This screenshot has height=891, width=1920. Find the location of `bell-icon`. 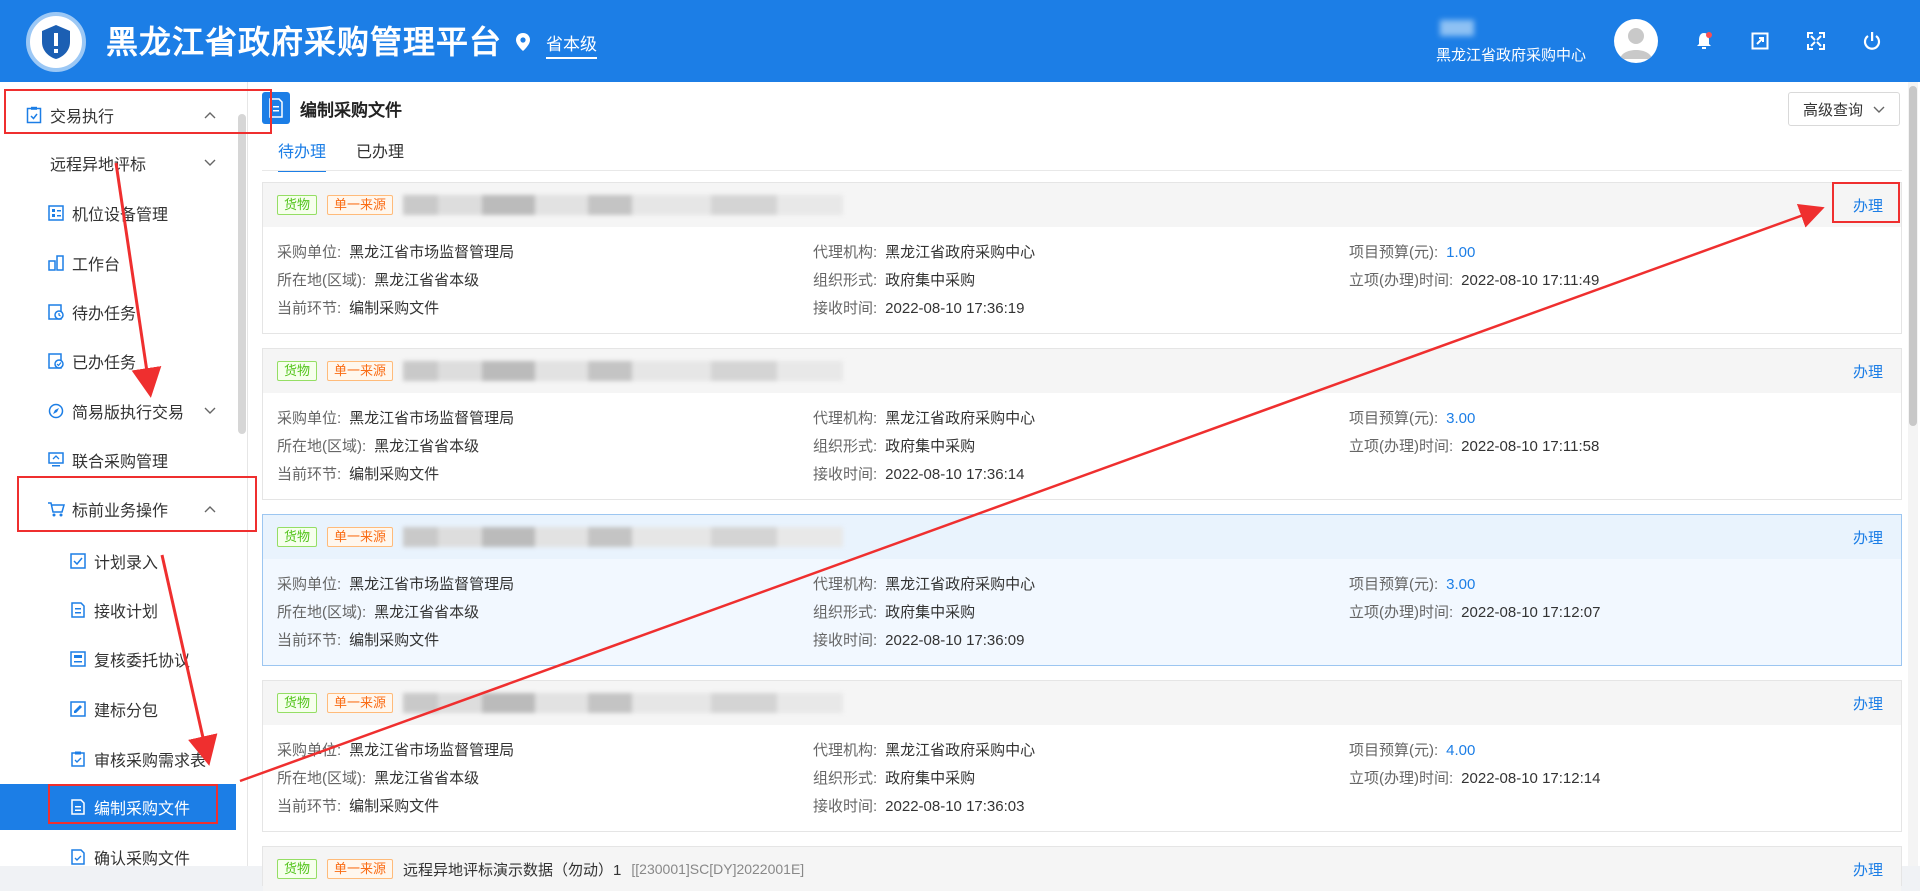

bell-icon is located at coordinates (1704, 41).